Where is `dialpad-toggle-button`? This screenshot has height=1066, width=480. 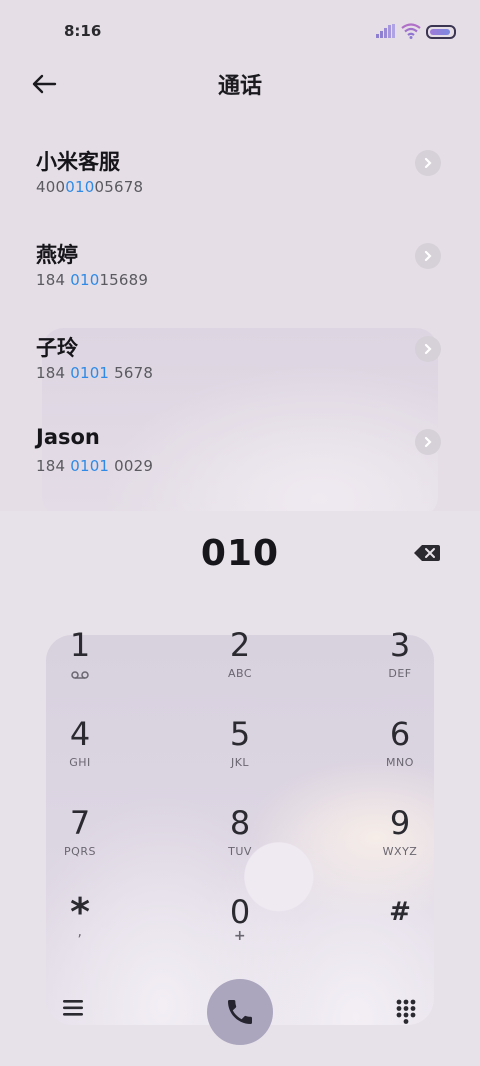 dialpad-toggle-button is located at coordinates (407, 1012).